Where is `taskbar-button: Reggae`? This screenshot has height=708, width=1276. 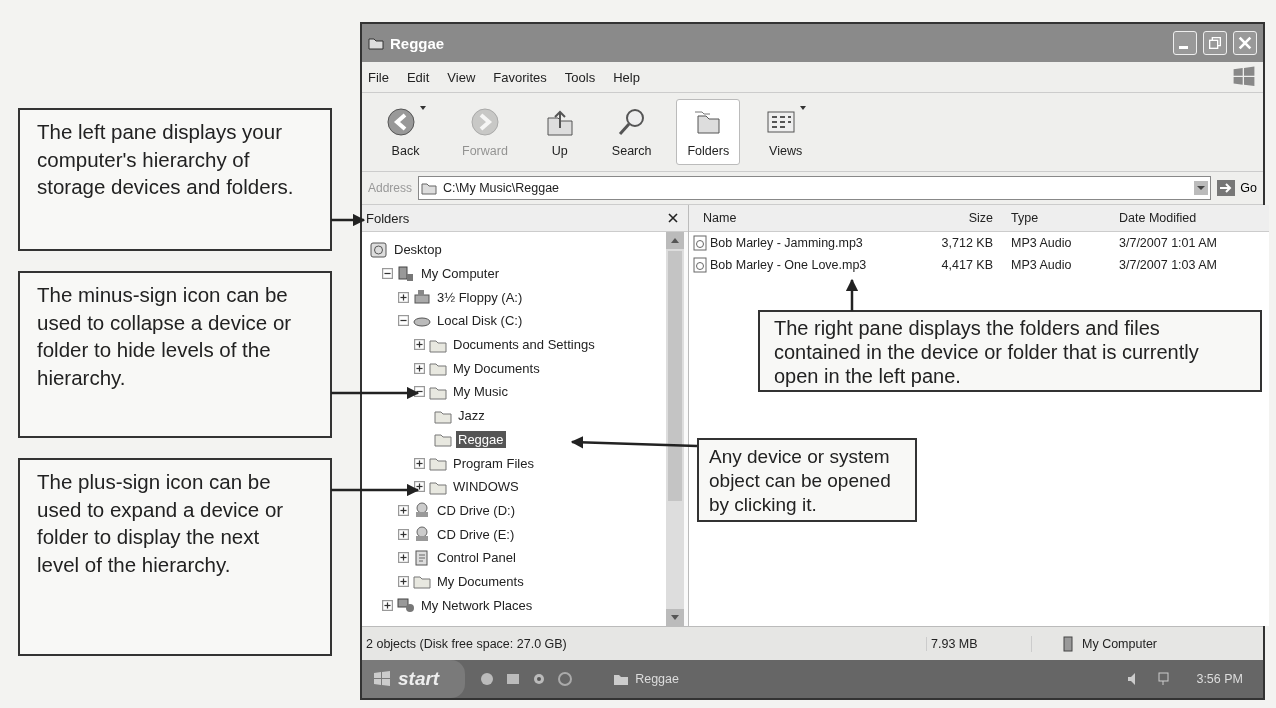 taskbar-button: Reggae is located at coordinates (646, 679).